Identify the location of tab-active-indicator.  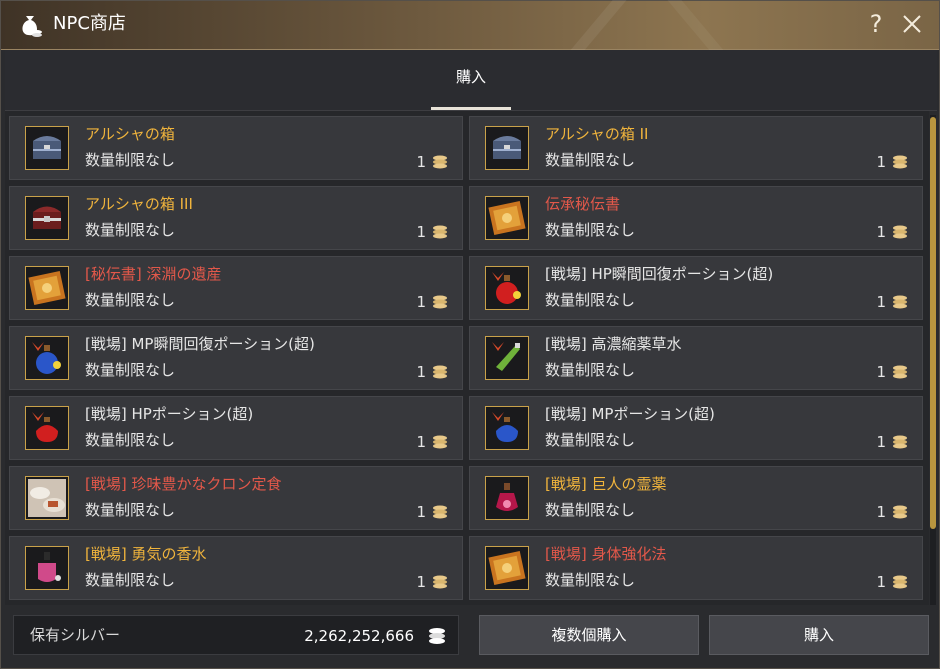
(471, 108).